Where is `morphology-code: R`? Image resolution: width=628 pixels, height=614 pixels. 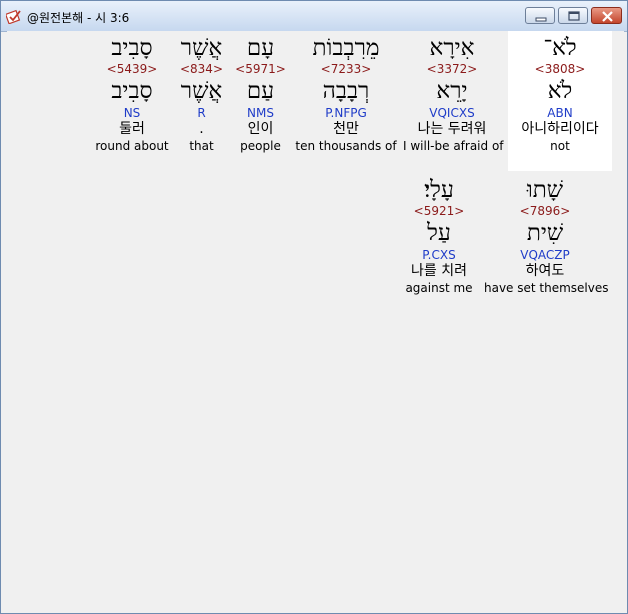 morphology-code: R is located at coordinates (201, 113).